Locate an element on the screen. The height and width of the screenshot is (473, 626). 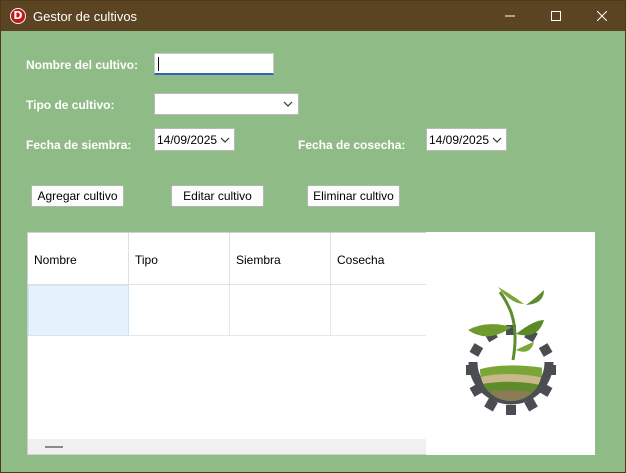
column-header-label: Siembra is located at coordinates (258, 260).